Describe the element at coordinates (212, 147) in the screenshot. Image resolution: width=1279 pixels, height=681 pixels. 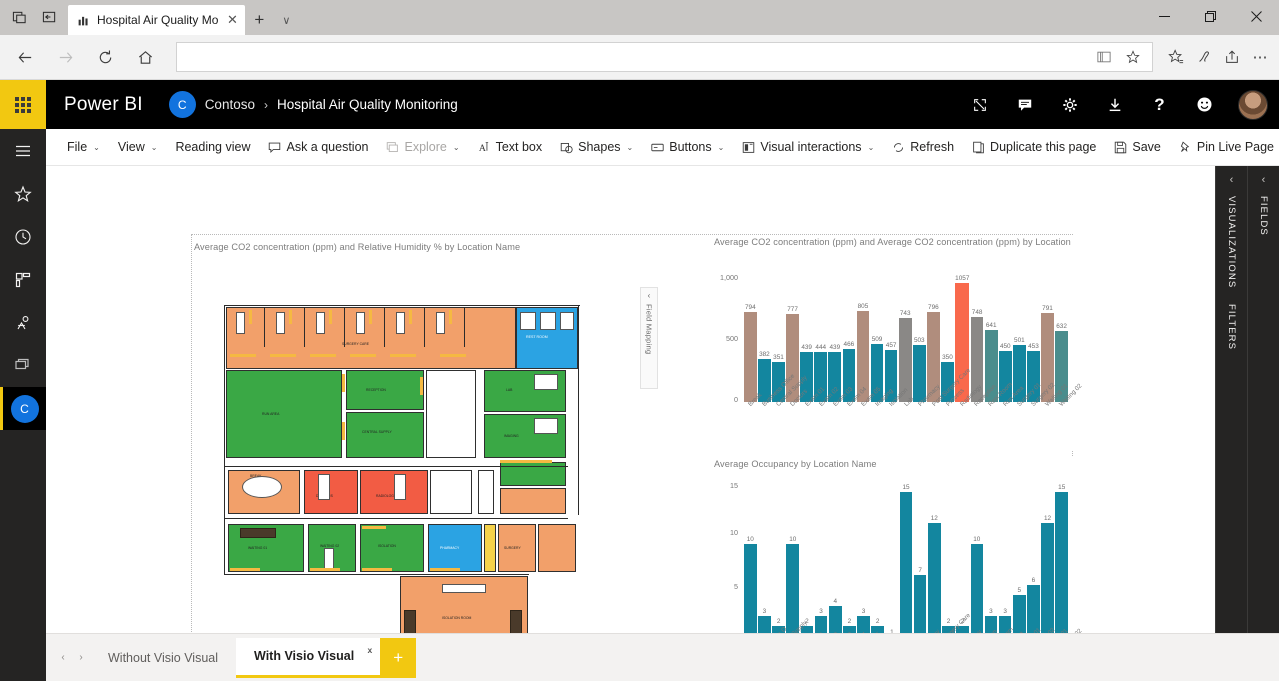
I see `ribbon-reading-view: Reading view` at that location.